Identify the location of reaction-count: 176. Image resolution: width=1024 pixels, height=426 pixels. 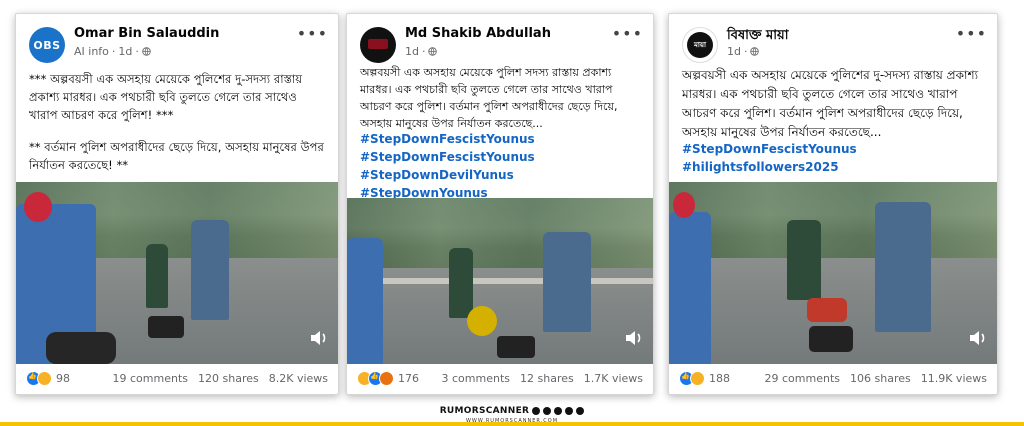
(408, 378).